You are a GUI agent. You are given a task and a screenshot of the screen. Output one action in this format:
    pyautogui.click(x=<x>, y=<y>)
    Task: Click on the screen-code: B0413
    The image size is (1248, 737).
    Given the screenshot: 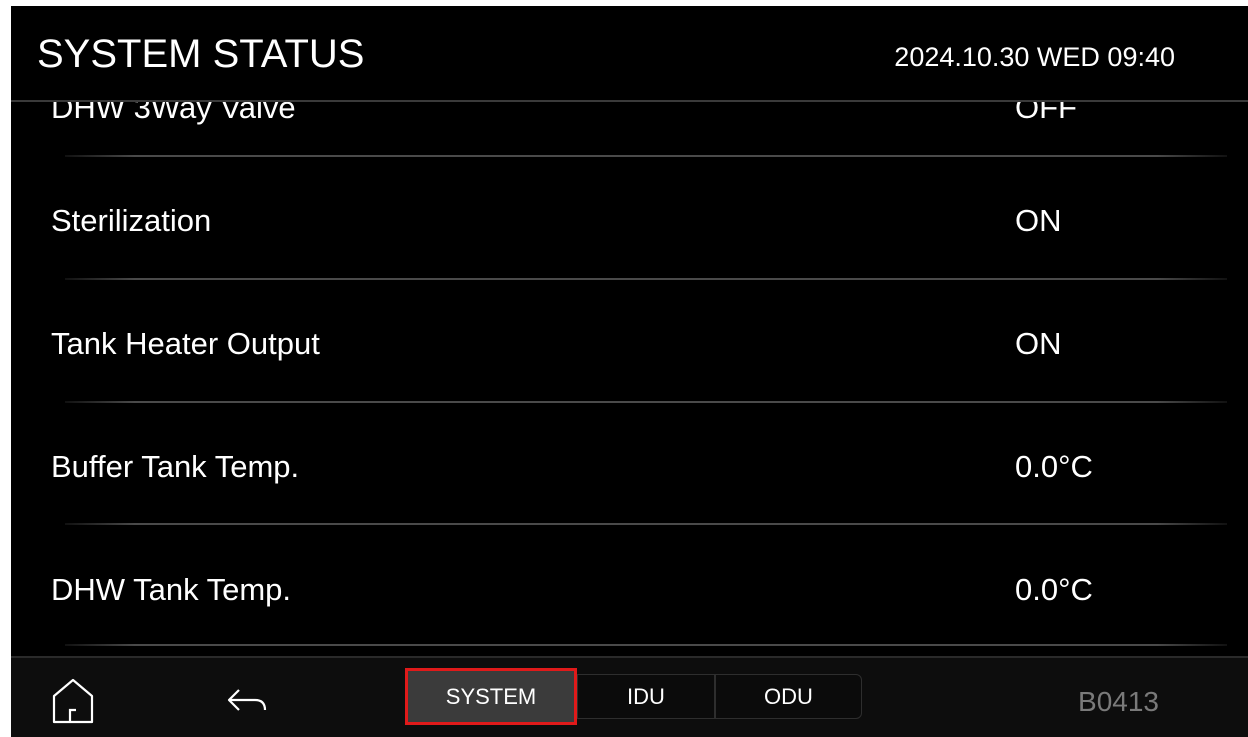 What is the action you would take?
    pyautogui.click(x=1118, y=701)
    